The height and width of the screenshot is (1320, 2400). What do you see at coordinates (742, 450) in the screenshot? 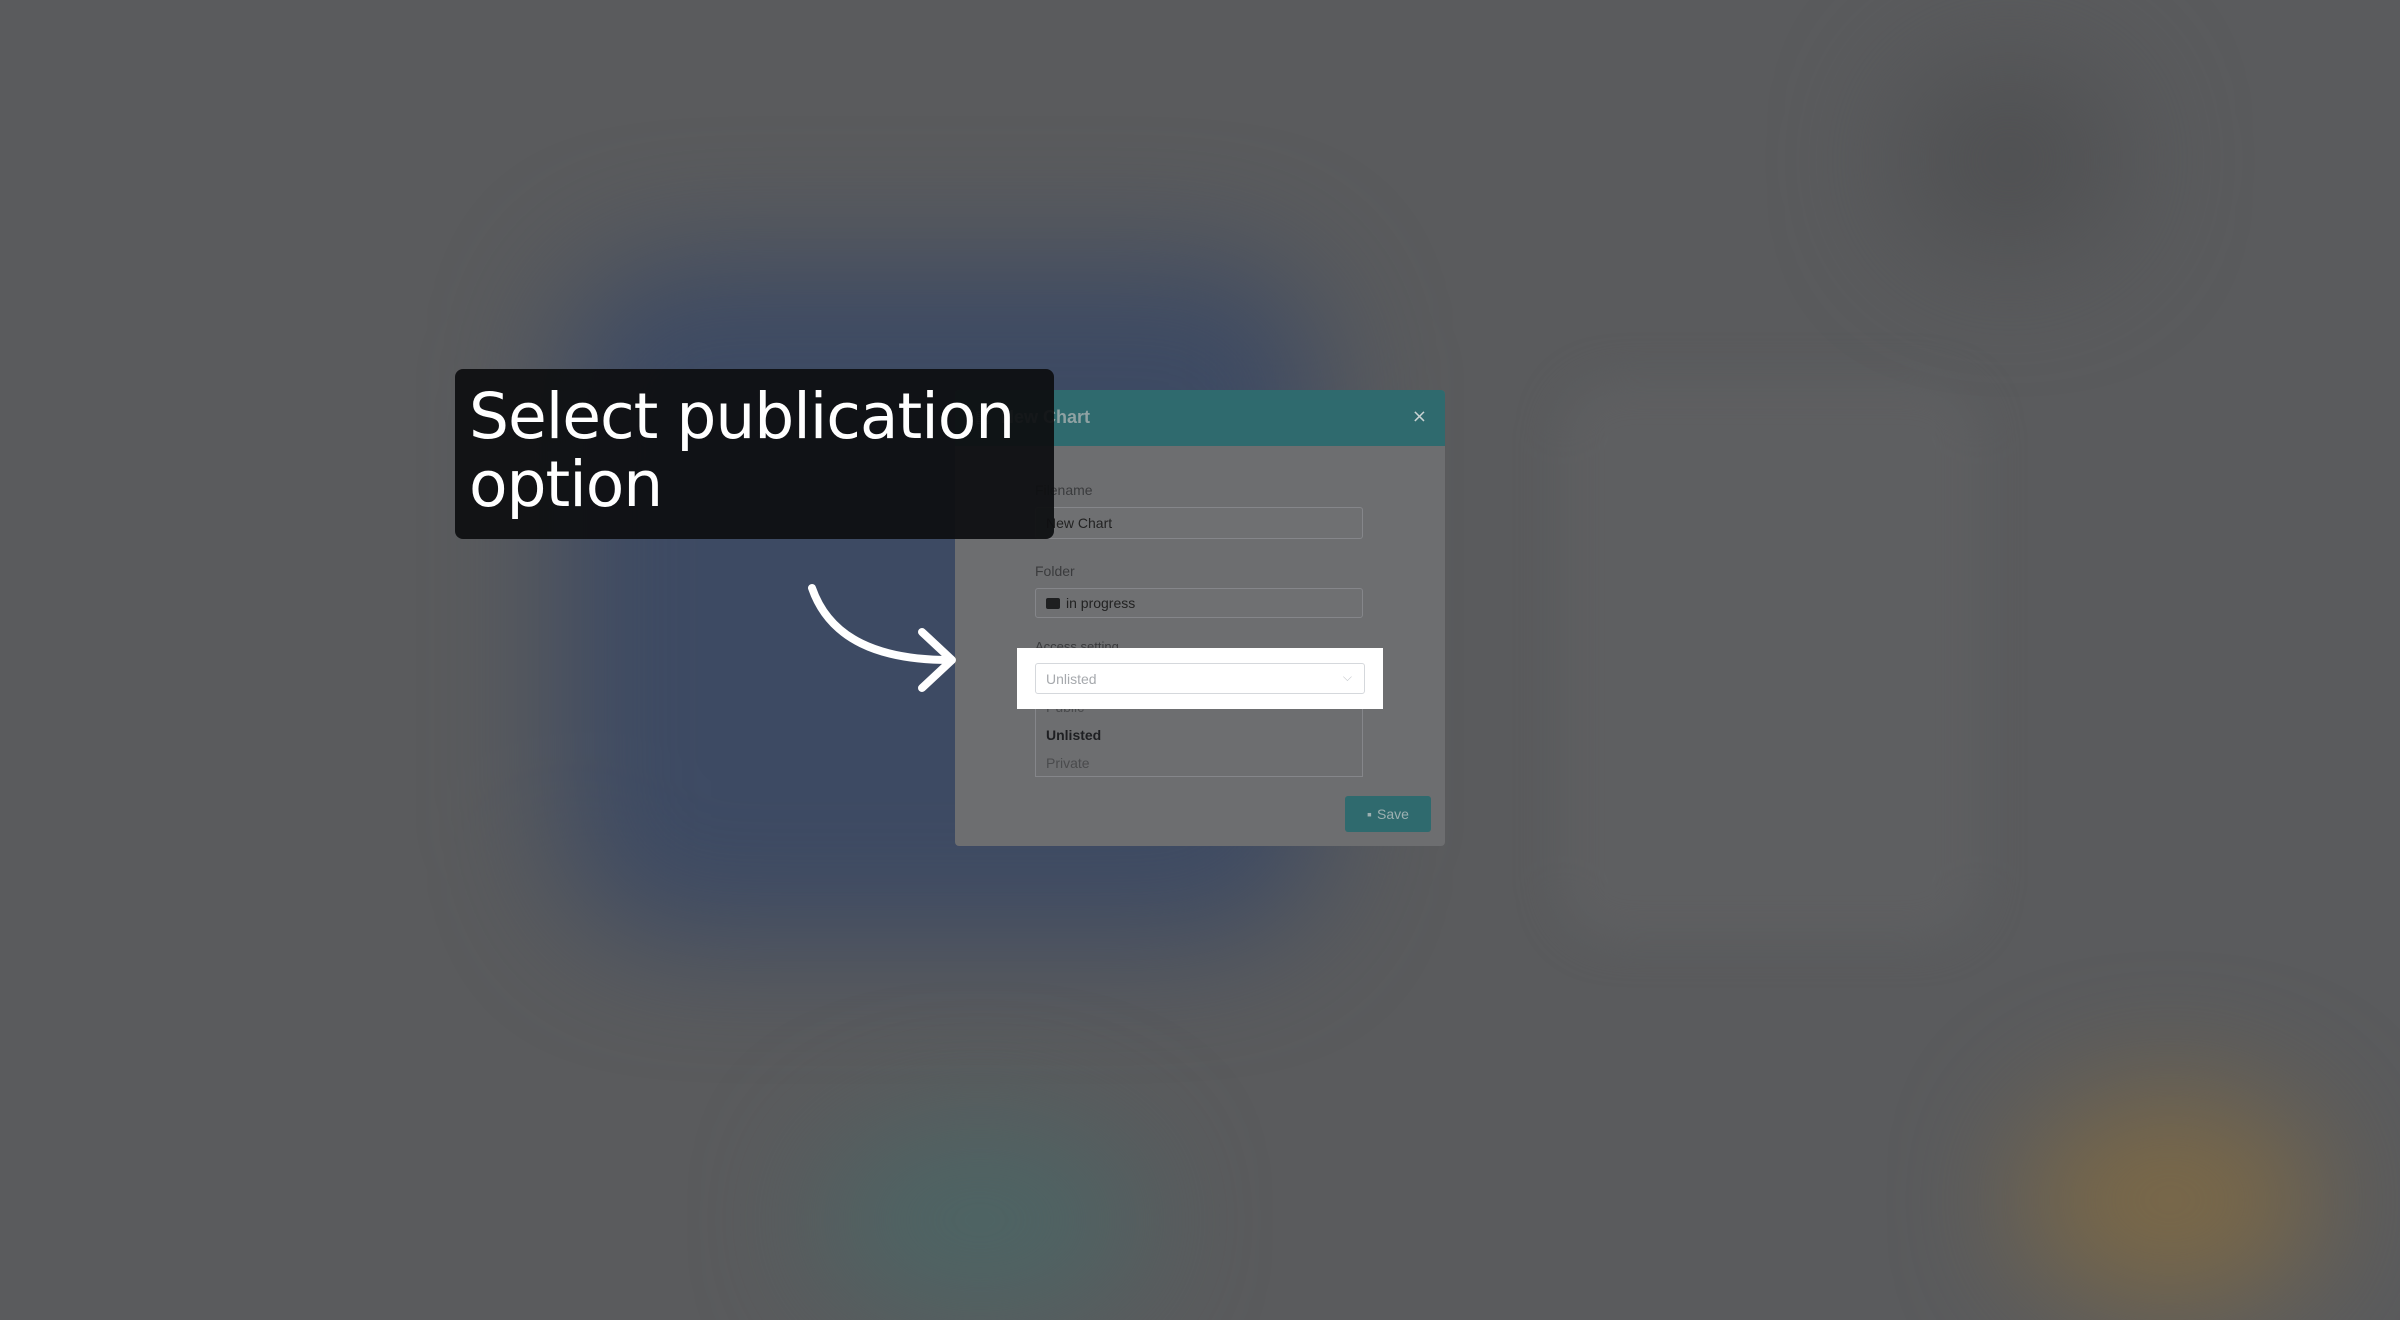
I see `callout-text: Select publication option` at bounding box center [742, 450].